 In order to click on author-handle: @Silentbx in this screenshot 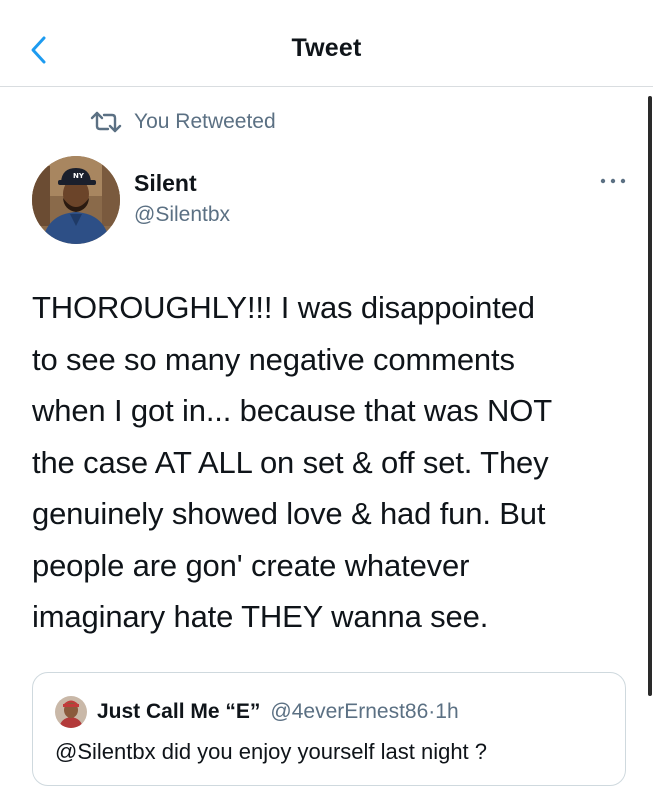, I will do `click(182, 215)`.